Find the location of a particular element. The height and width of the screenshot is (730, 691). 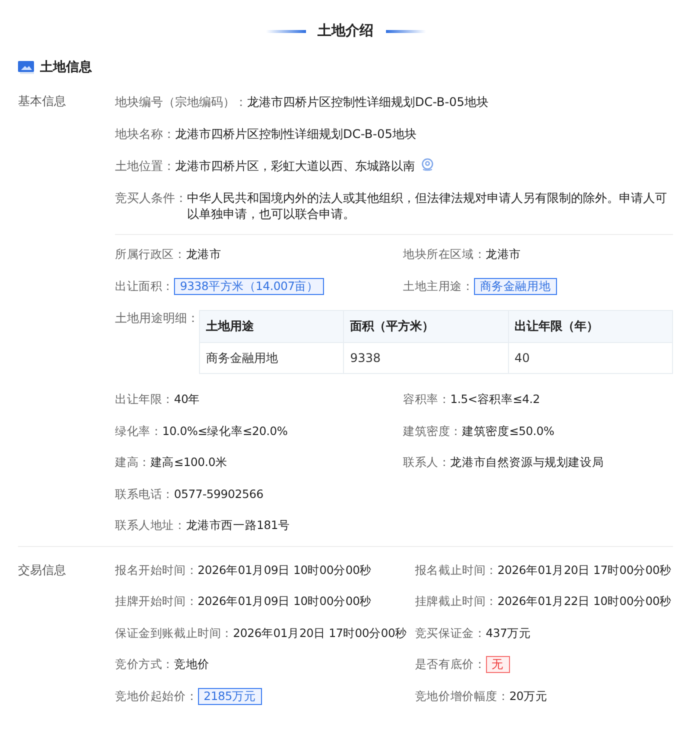

field-label: 容积率： is located at coordinates (426, 400).